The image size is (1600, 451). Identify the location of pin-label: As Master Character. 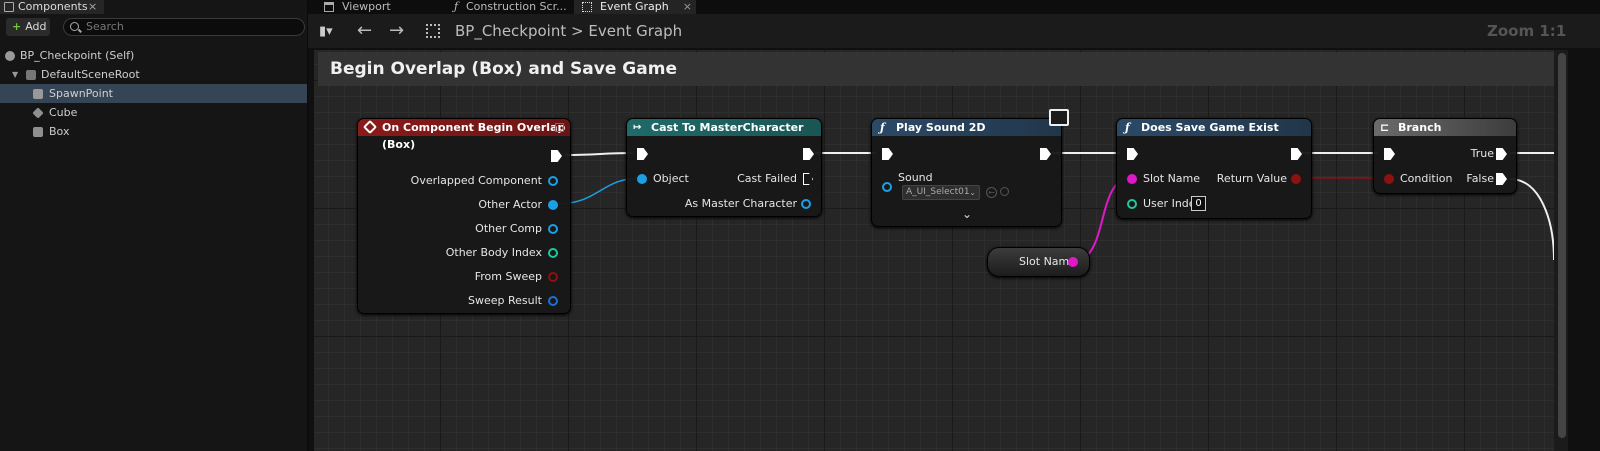
(740, 203).